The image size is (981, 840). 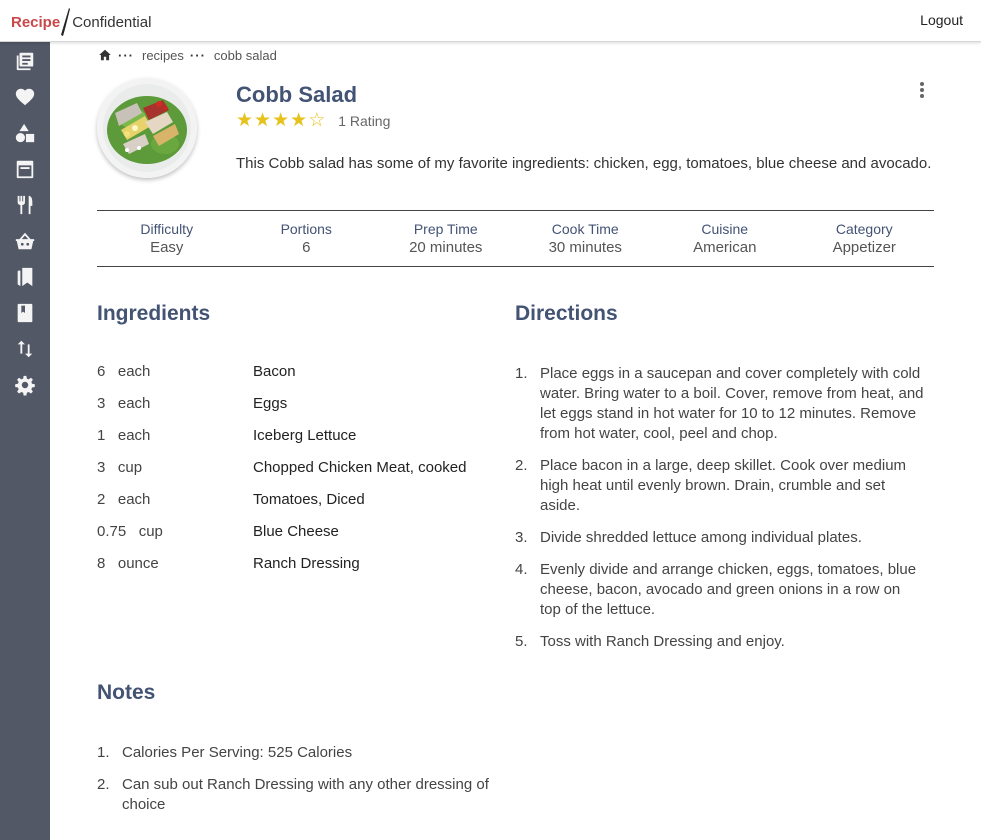 I want to click on meta-category: Category Appetizer, so click(x=865, y=238).